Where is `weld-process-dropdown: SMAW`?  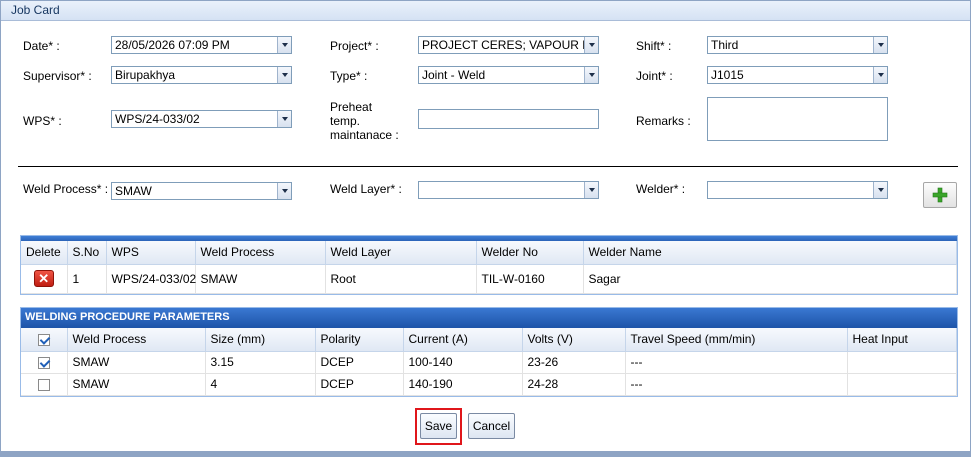
weld-process-dropdown: SMAW is located at coordinates (201, 191).